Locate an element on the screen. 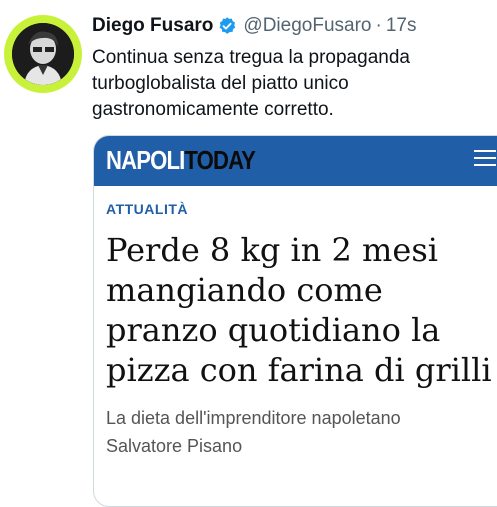 This screenshot has height=507, width=497. avatar-photo is located at coordinates (43, 54).